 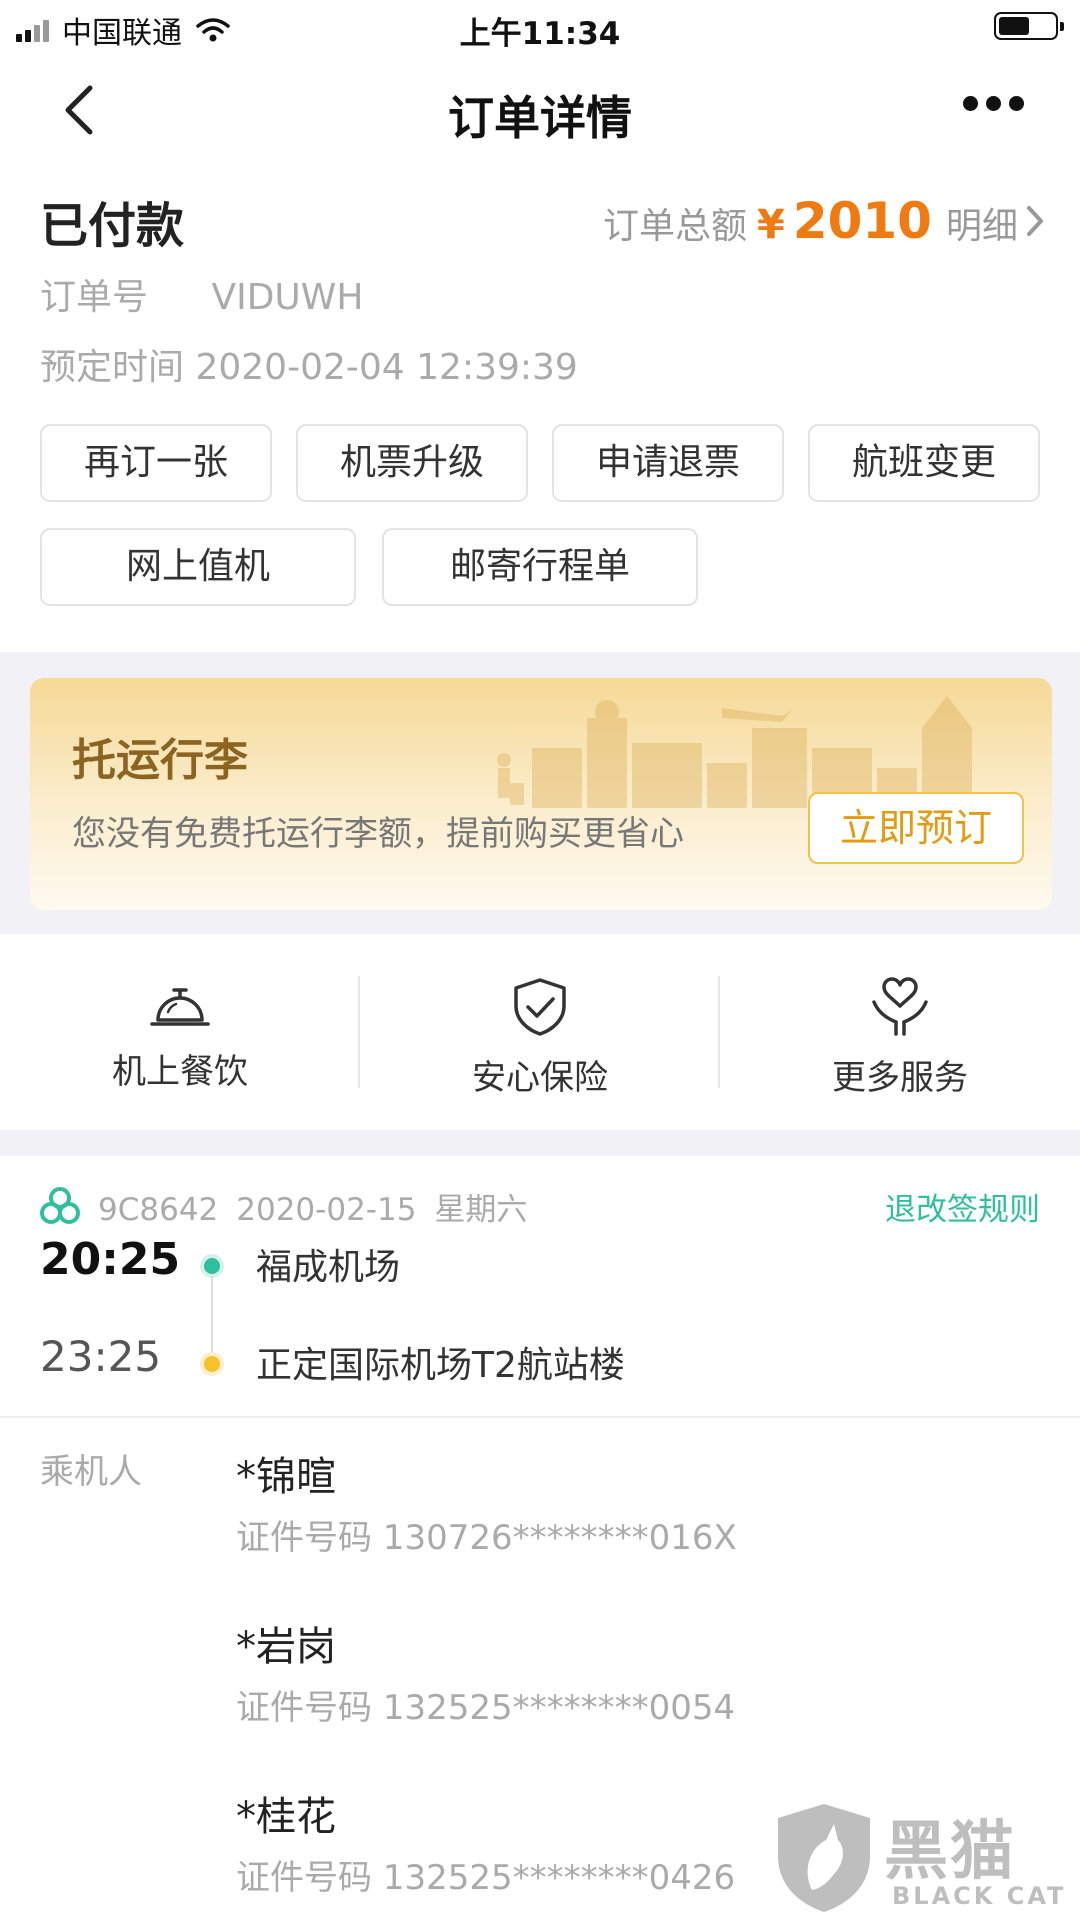 I want to click on booking-time: 预定时间 2020-02-04 12:39:39, so click(x=309, y=364).